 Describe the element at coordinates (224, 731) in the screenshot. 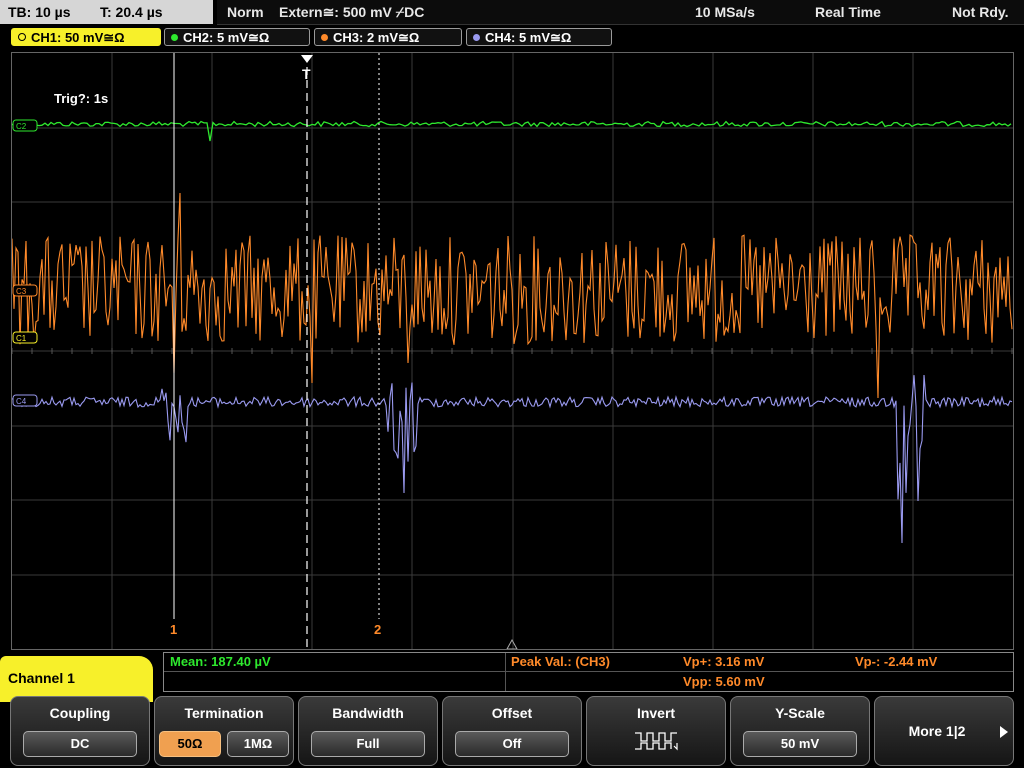

I see `termination-softkey: Termination 50Ω 1MΩ` at that location.